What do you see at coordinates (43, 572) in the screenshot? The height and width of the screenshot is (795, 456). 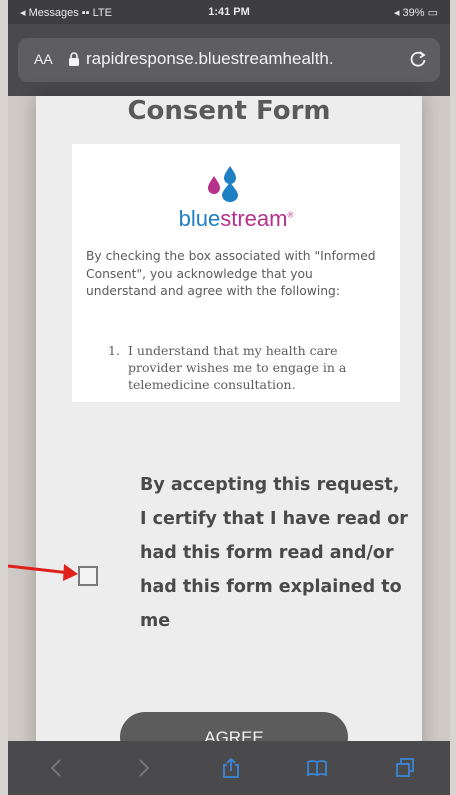 I see `annotation-arrow` at bounding box center [43, 572].